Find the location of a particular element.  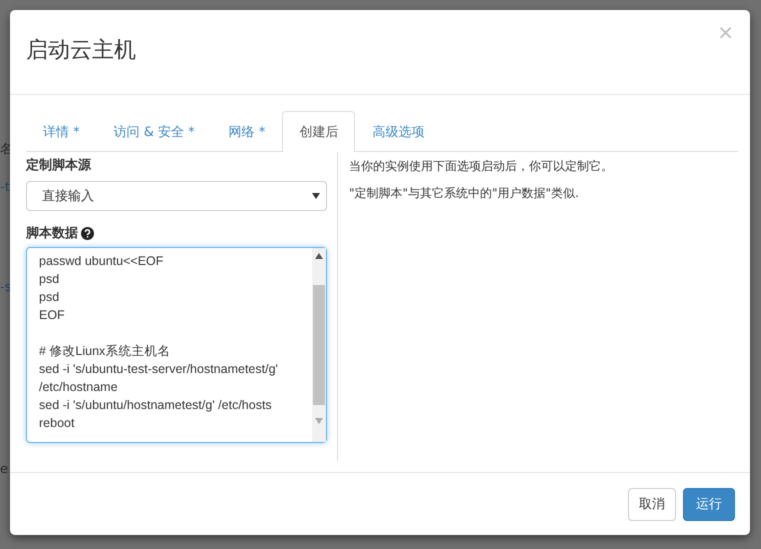

help-text: "定制脚本"与其它系统中的"用户数据"类似. is located at coordinates (464, 193).